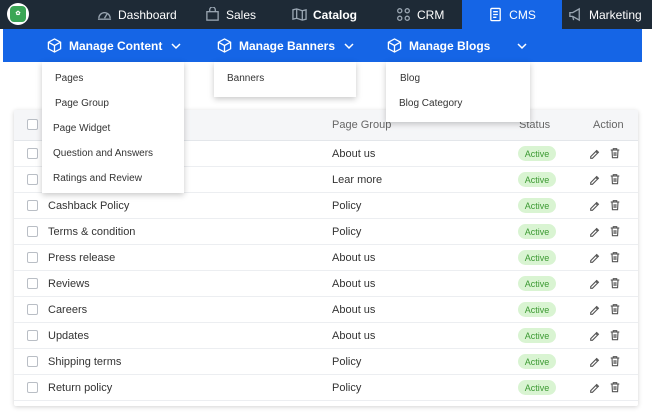  I want to click on topnav-item-label: Catalog, so click(335, 14).